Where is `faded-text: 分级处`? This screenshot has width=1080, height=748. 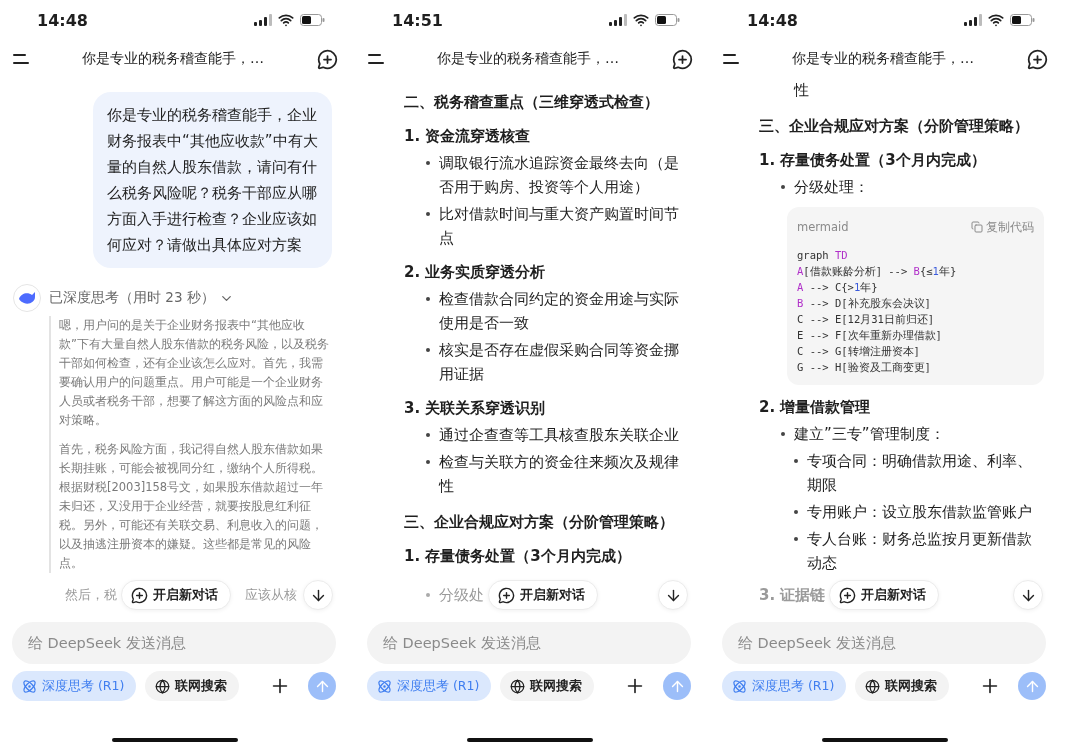
faded-text: 分级处 is located at coordinates (461, 595).